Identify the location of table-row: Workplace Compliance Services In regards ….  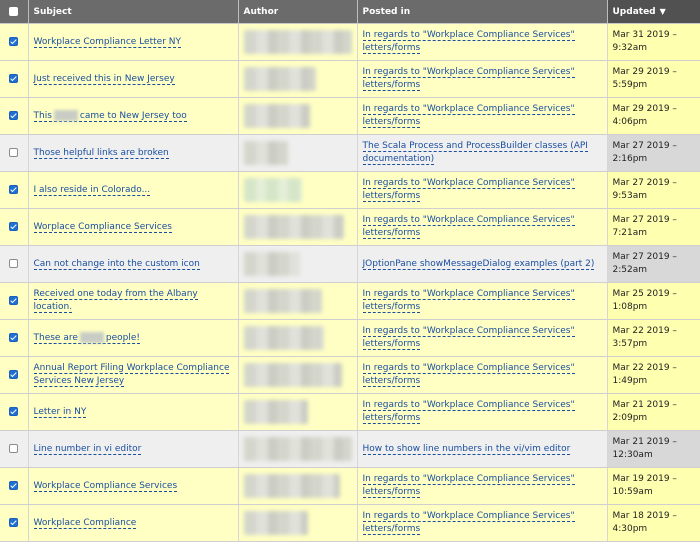
(350, 486).